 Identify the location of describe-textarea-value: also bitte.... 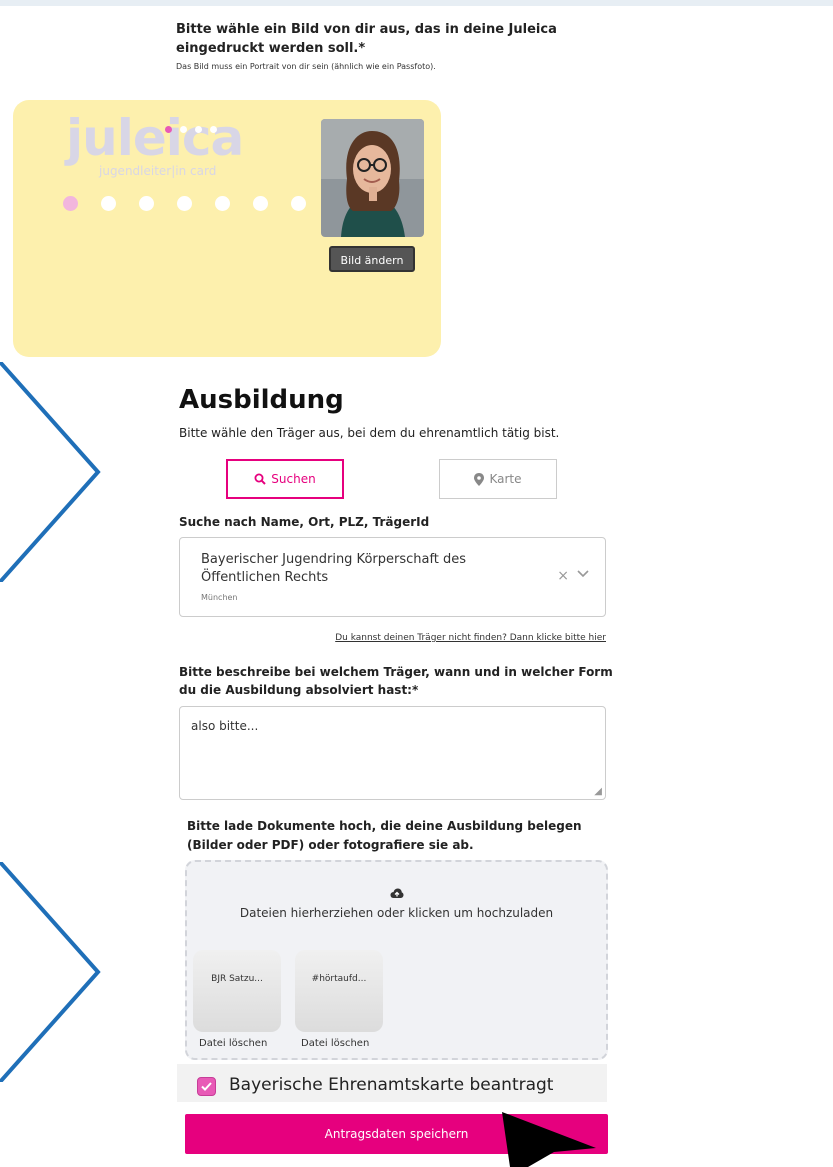
(225, 726).